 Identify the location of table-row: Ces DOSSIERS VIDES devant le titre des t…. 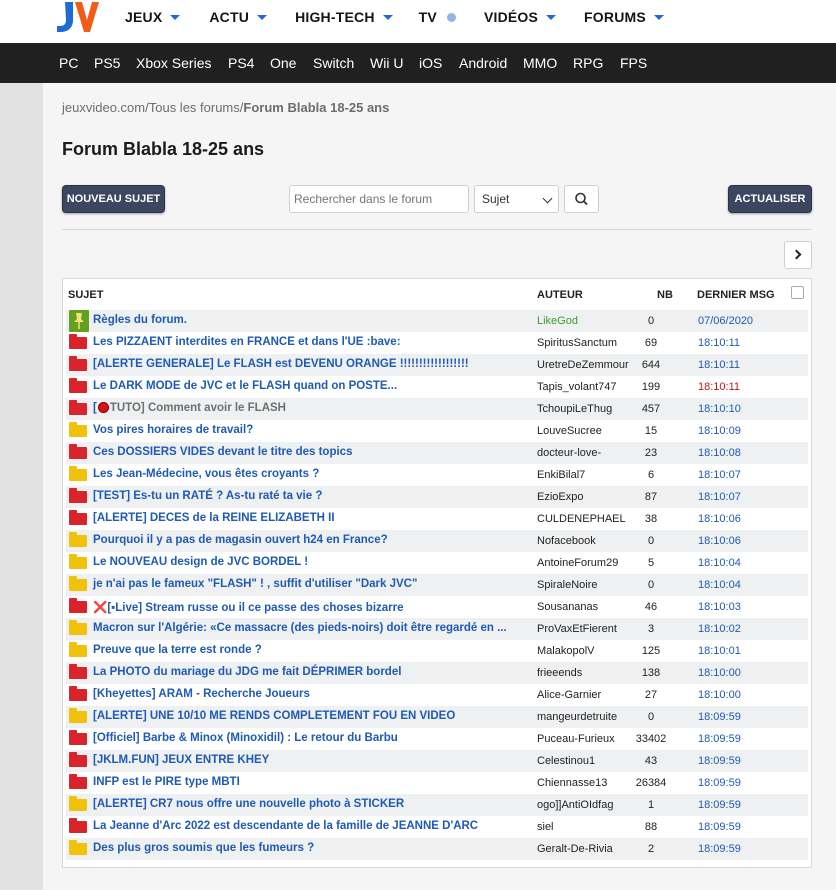
(437, 453).